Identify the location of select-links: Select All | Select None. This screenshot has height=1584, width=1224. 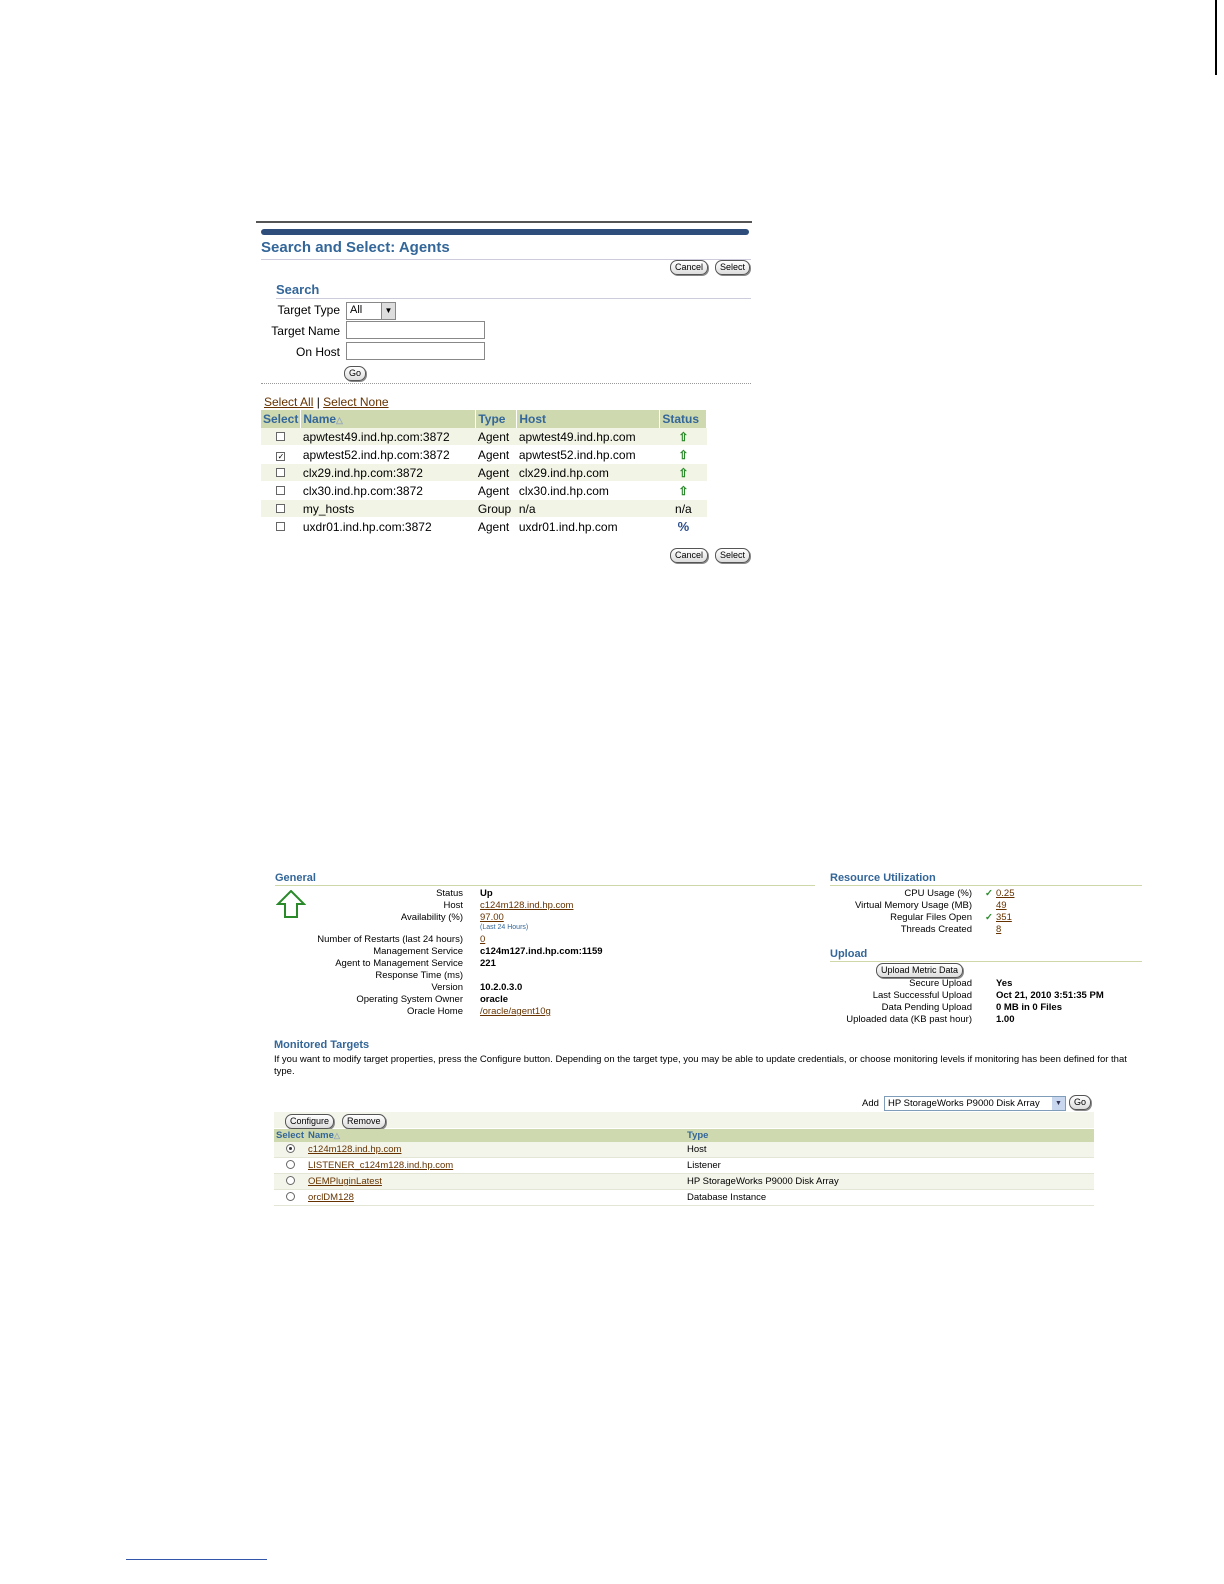
(326, 402).